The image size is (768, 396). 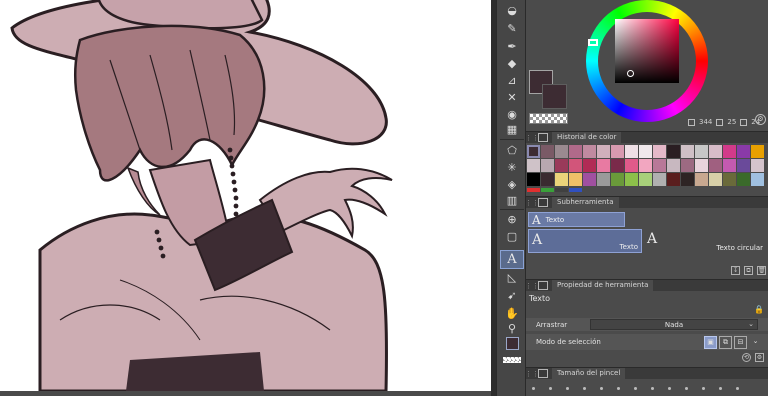 I want to click on color-indicator-icon, so click(x=512, y=343).